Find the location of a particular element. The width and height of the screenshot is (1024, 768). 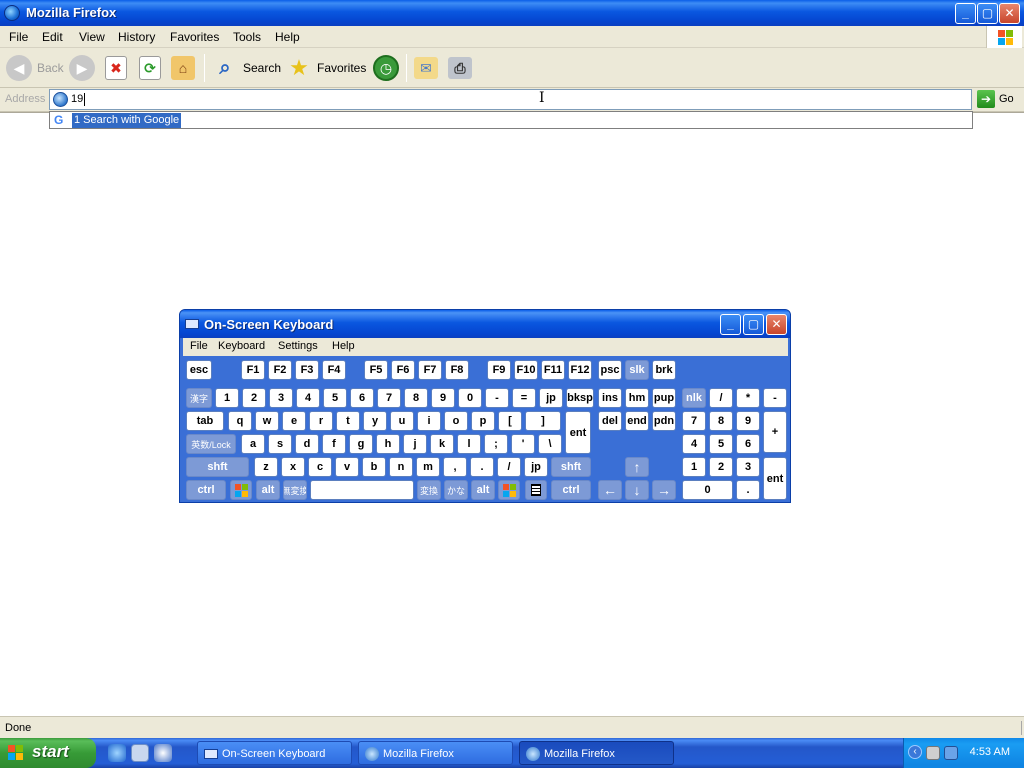

key-f2: F2 is located at coordinates (280, 370).